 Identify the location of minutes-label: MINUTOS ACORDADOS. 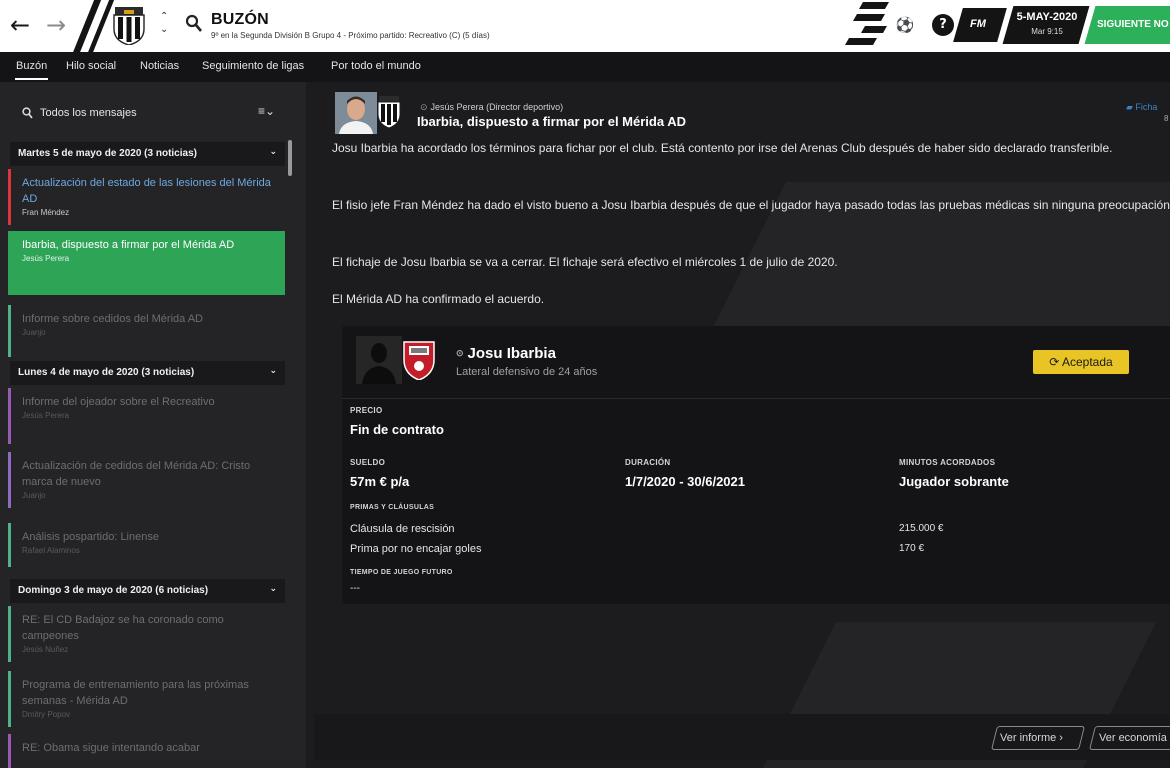
(947, 462).